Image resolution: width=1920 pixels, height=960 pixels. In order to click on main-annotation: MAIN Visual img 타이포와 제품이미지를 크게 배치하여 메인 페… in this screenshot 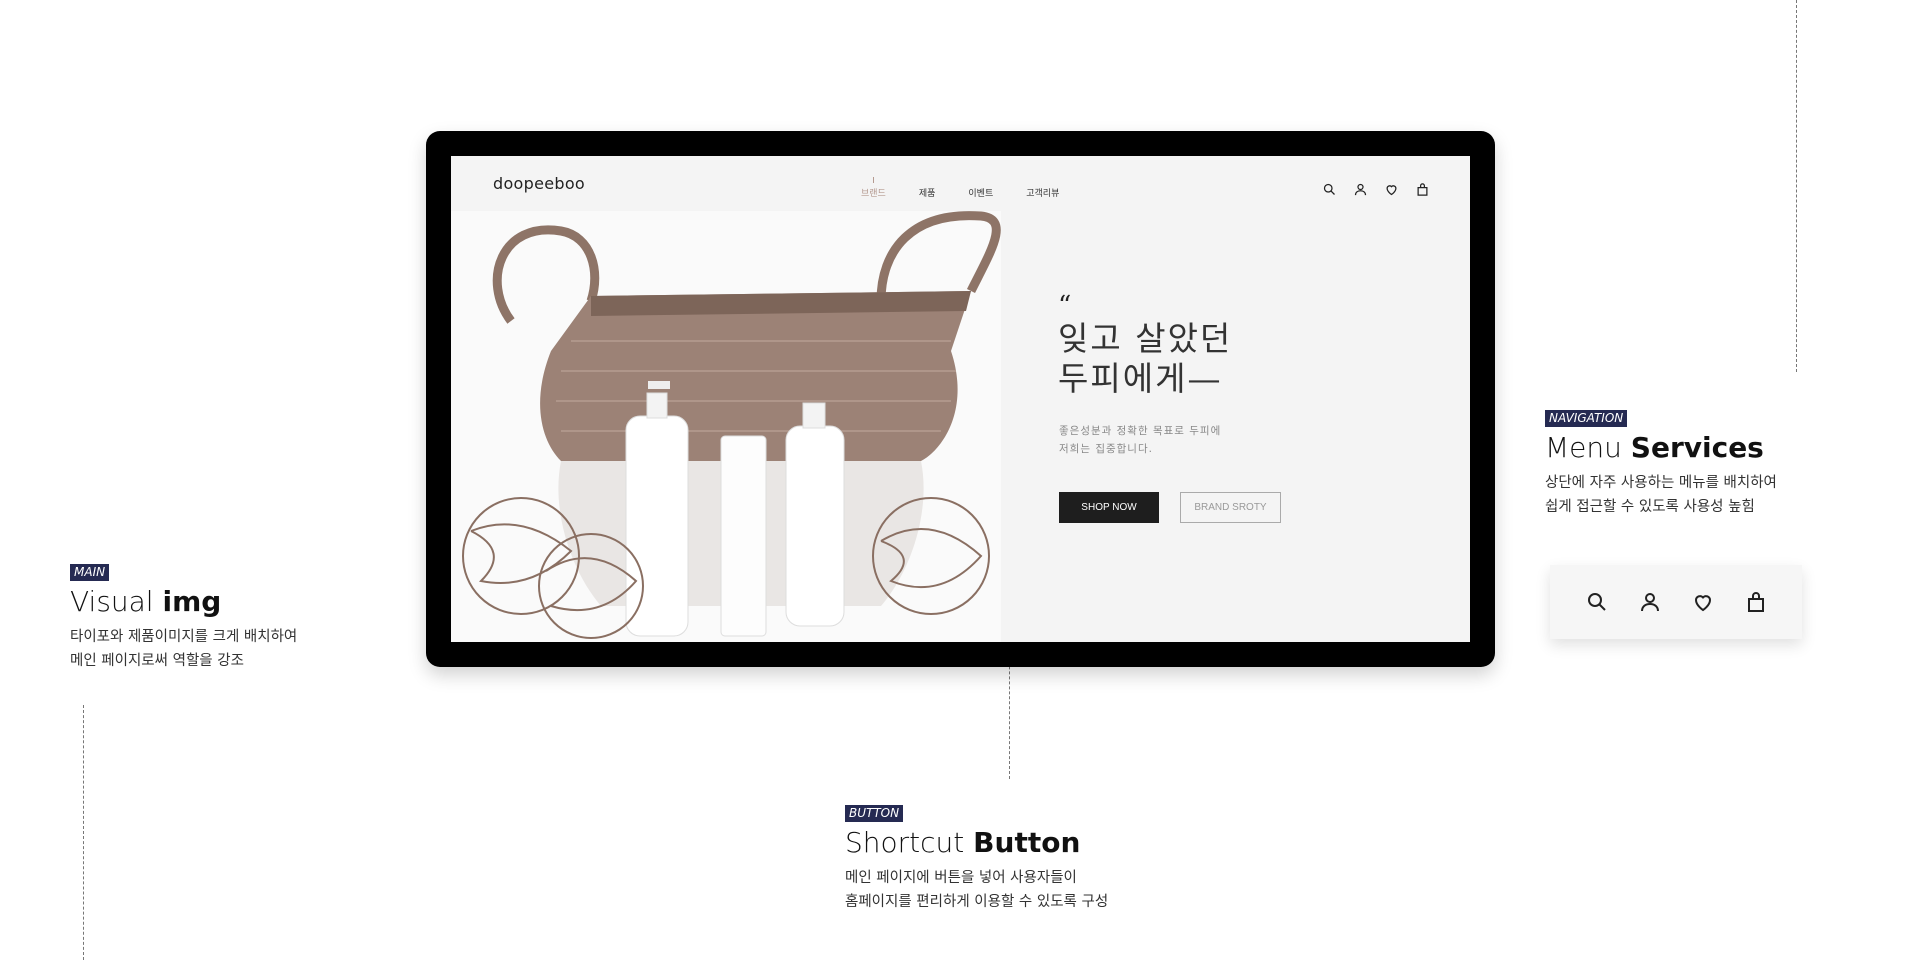, I will do `click(220, 617)`.